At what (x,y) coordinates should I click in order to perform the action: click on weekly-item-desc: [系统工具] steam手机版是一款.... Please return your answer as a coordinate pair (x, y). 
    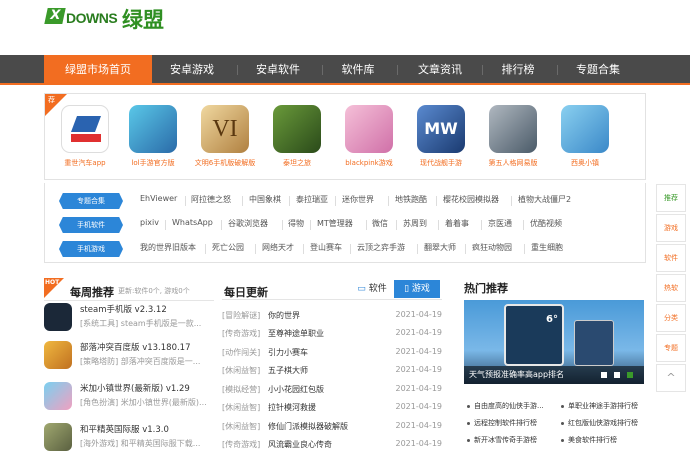
    Looking at the image, I should click on (141, 323).